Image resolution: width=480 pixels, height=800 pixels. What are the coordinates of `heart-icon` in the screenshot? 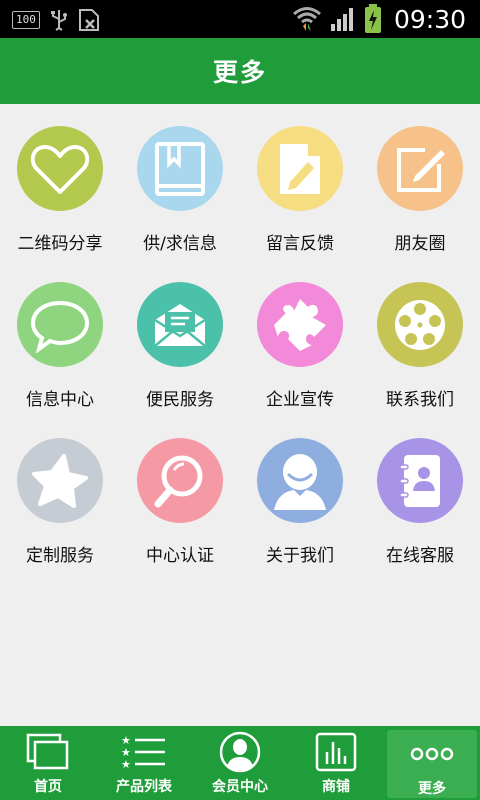 It's located at (60, 169).